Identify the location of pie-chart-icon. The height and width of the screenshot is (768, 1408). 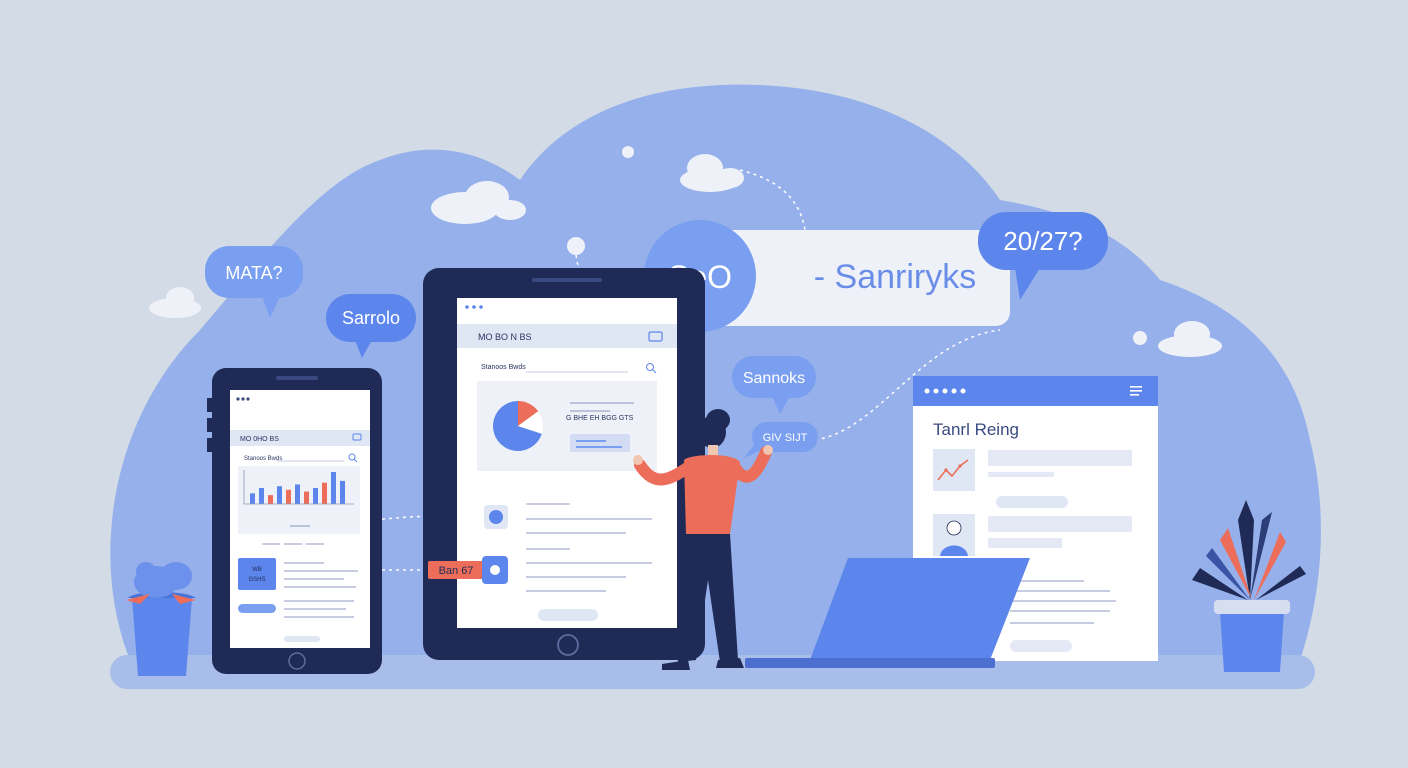
(518, 426).